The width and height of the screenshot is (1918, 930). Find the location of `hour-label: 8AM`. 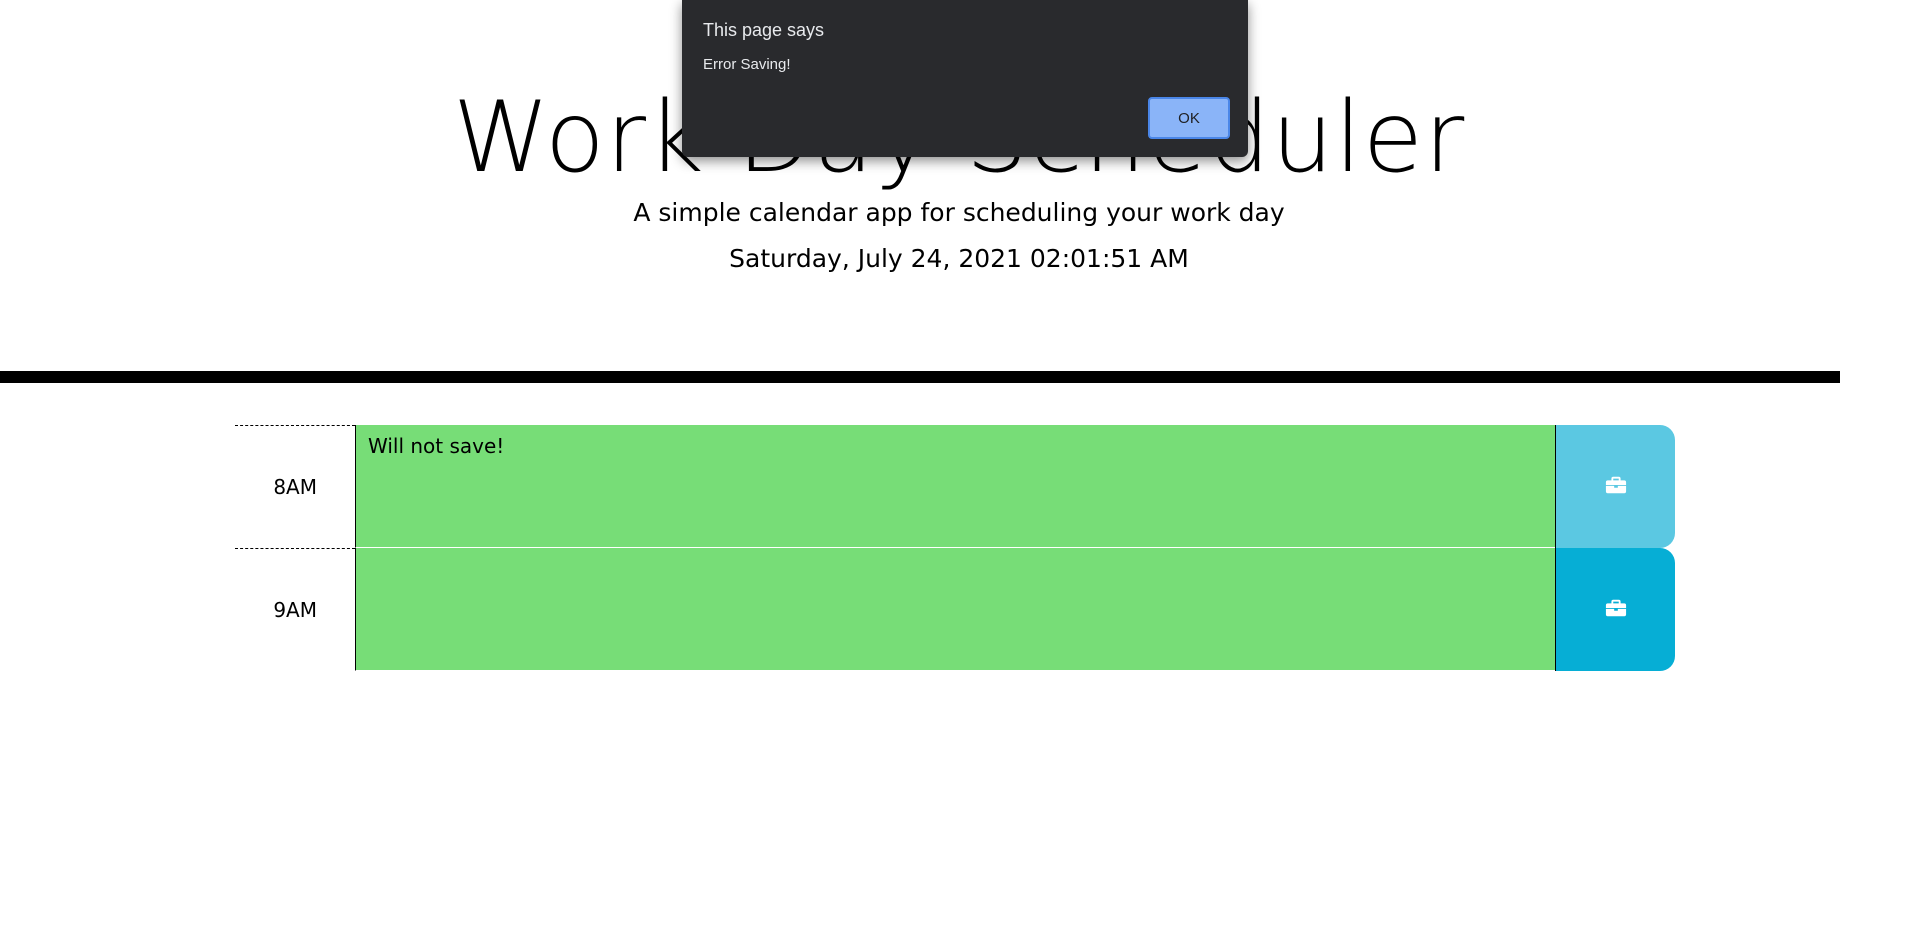

hour-label: 8AM is located at coordinates (295, 486).